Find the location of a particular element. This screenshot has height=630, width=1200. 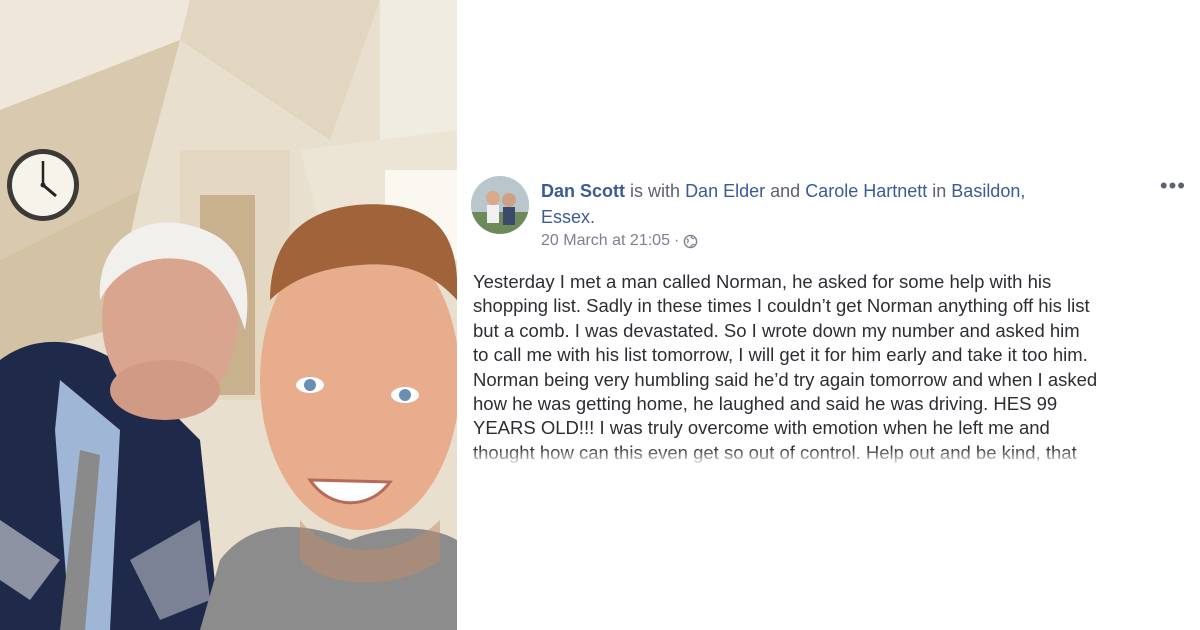

location-link: Basildon, is located at coordinates (988, 191).